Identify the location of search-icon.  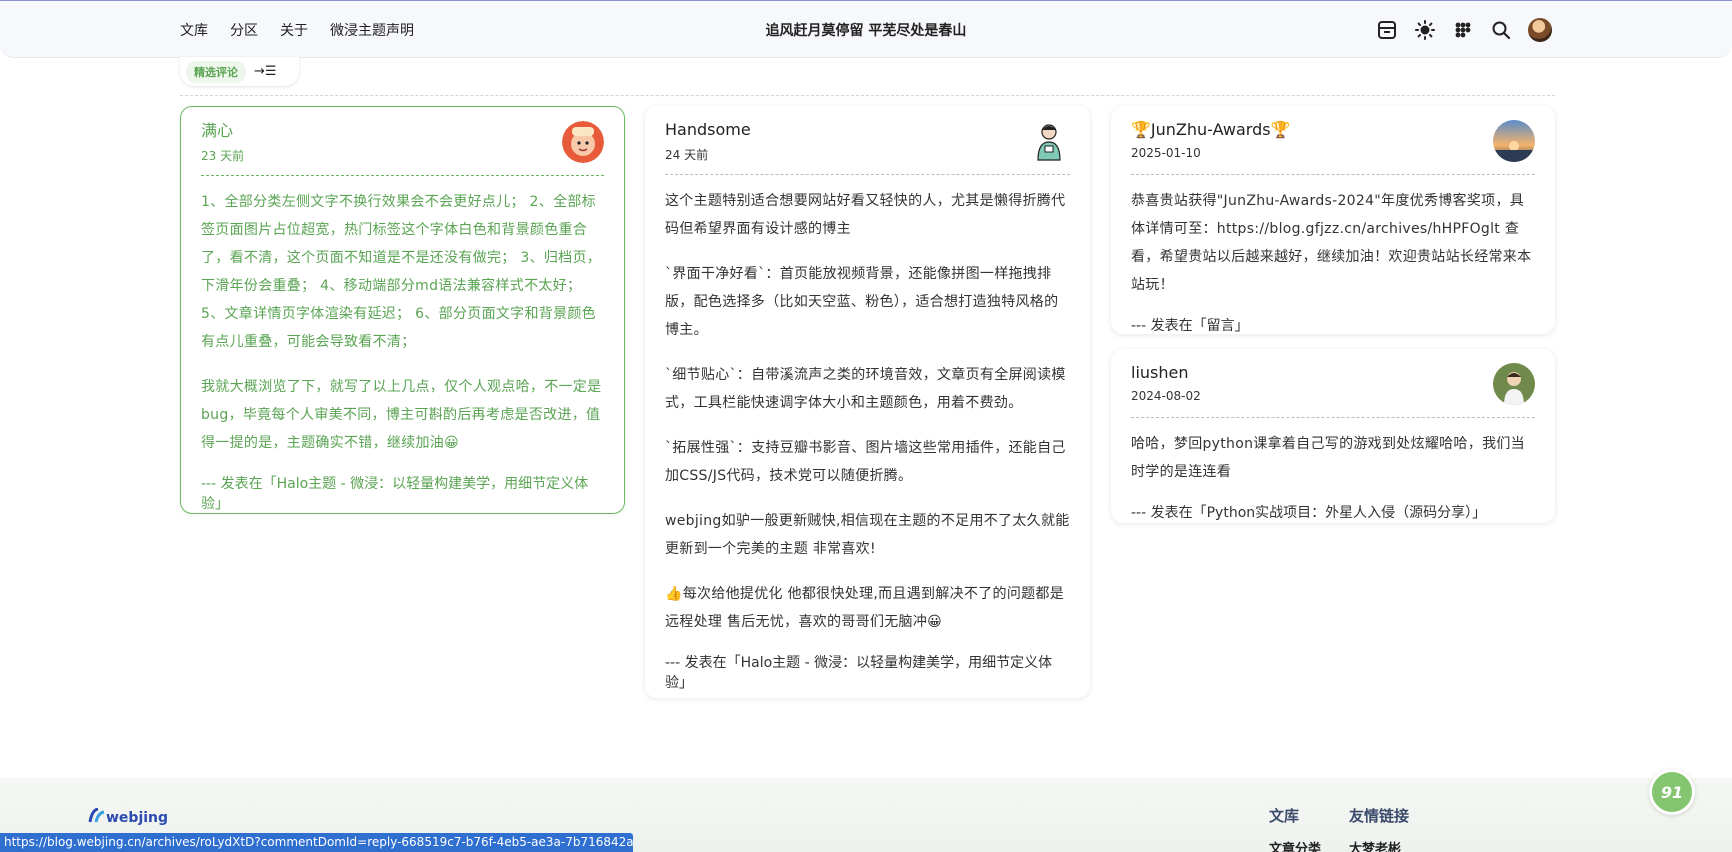
(1501, 30).